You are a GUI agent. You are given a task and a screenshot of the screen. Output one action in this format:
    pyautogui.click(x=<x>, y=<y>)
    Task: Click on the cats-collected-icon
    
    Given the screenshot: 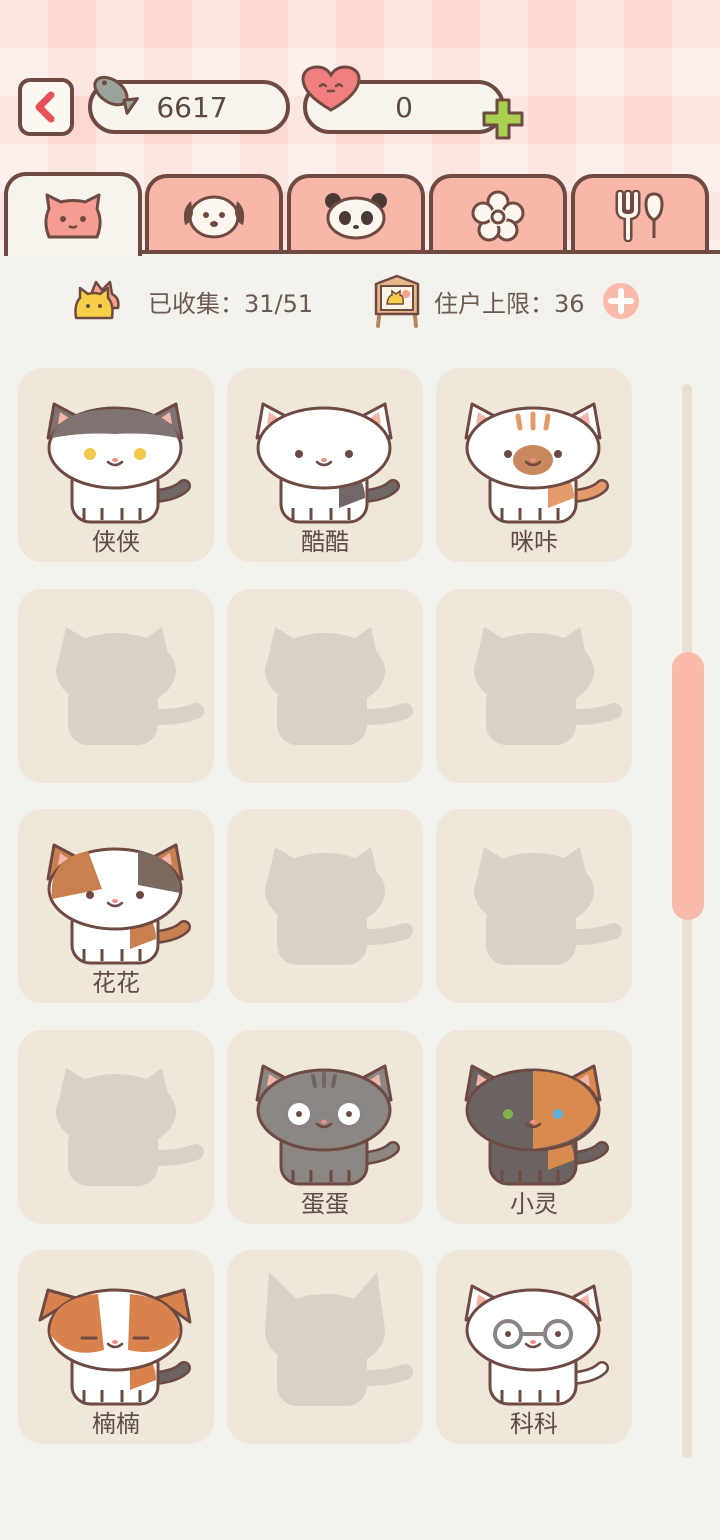 What is the action you would take?
    pyautogui.click(x=97, y=300)
    